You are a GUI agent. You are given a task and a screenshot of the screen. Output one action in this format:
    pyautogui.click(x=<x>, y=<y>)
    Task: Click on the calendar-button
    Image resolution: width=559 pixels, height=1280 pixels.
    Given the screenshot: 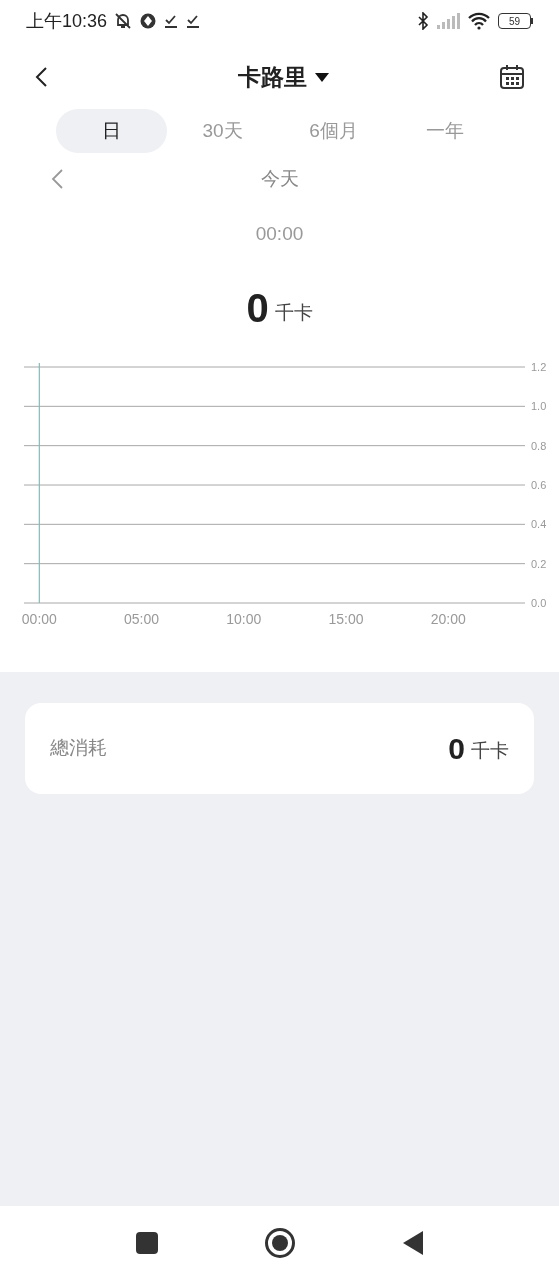 What is the action you would take?
    pyautogui.click(x=512, y=77)
    